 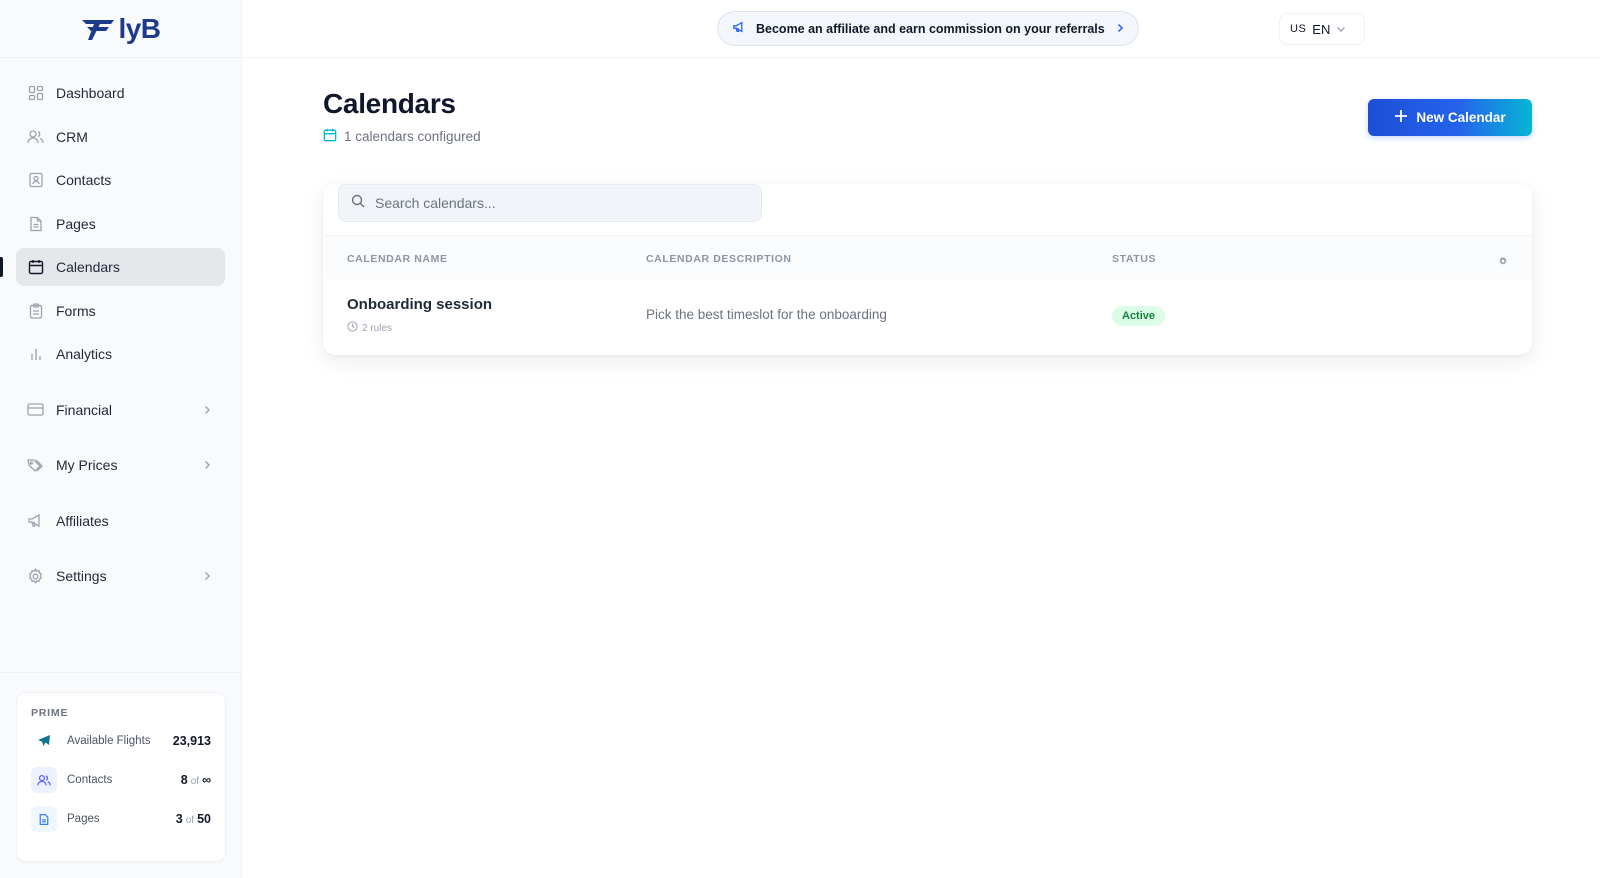 What do you see at coordinates (90, 93) in the screenshot?
I see `sidebar-item-label: Dashboard` at bounding box center [90, 93].